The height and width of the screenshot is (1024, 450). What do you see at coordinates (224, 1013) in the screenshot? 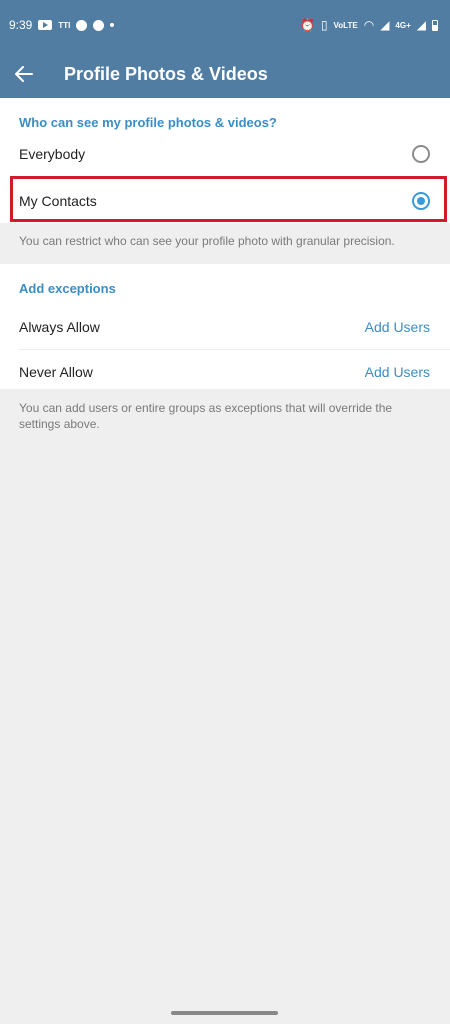
I see `navigation-handle` at bounding box center [224, 1013].